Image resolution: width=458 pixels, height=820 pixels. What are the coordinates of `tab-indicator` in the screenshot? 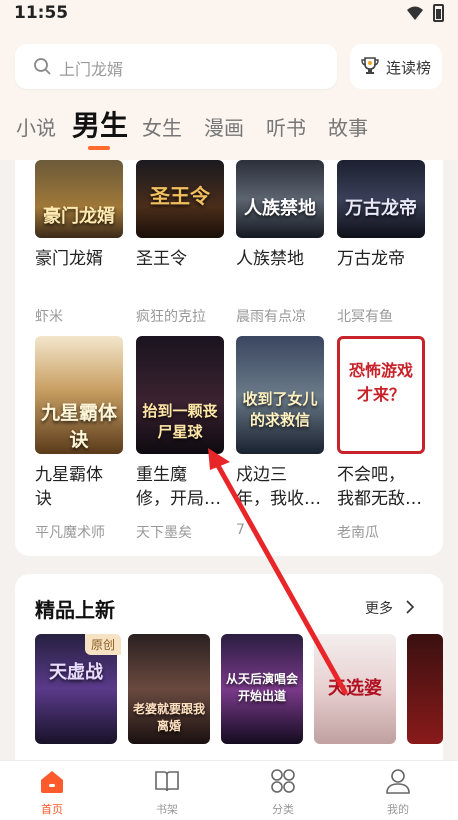 It's located at (99, 148).